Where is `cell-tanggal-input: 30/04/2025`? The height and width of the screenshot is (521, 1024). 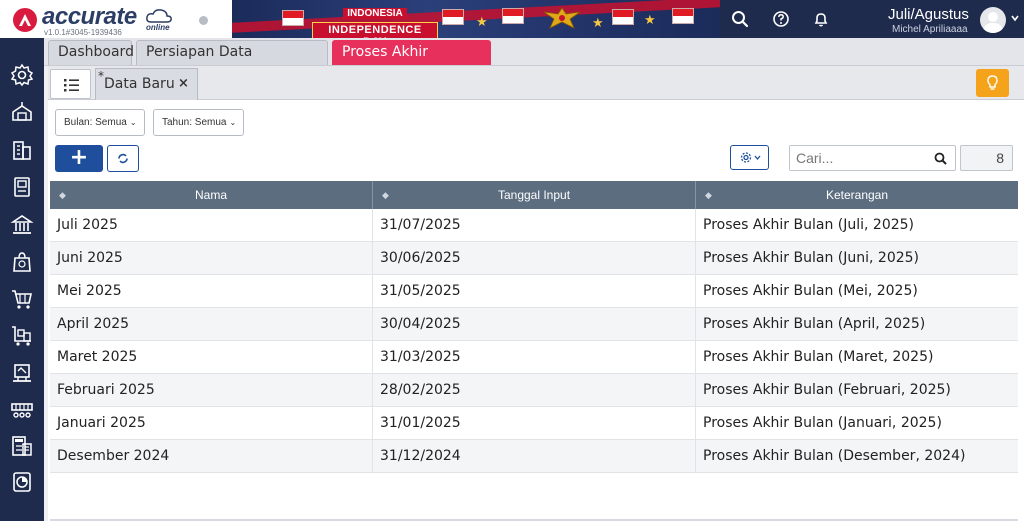
cell-tanggal-input: 30/04/2025 is located at coordinates (534, 324).